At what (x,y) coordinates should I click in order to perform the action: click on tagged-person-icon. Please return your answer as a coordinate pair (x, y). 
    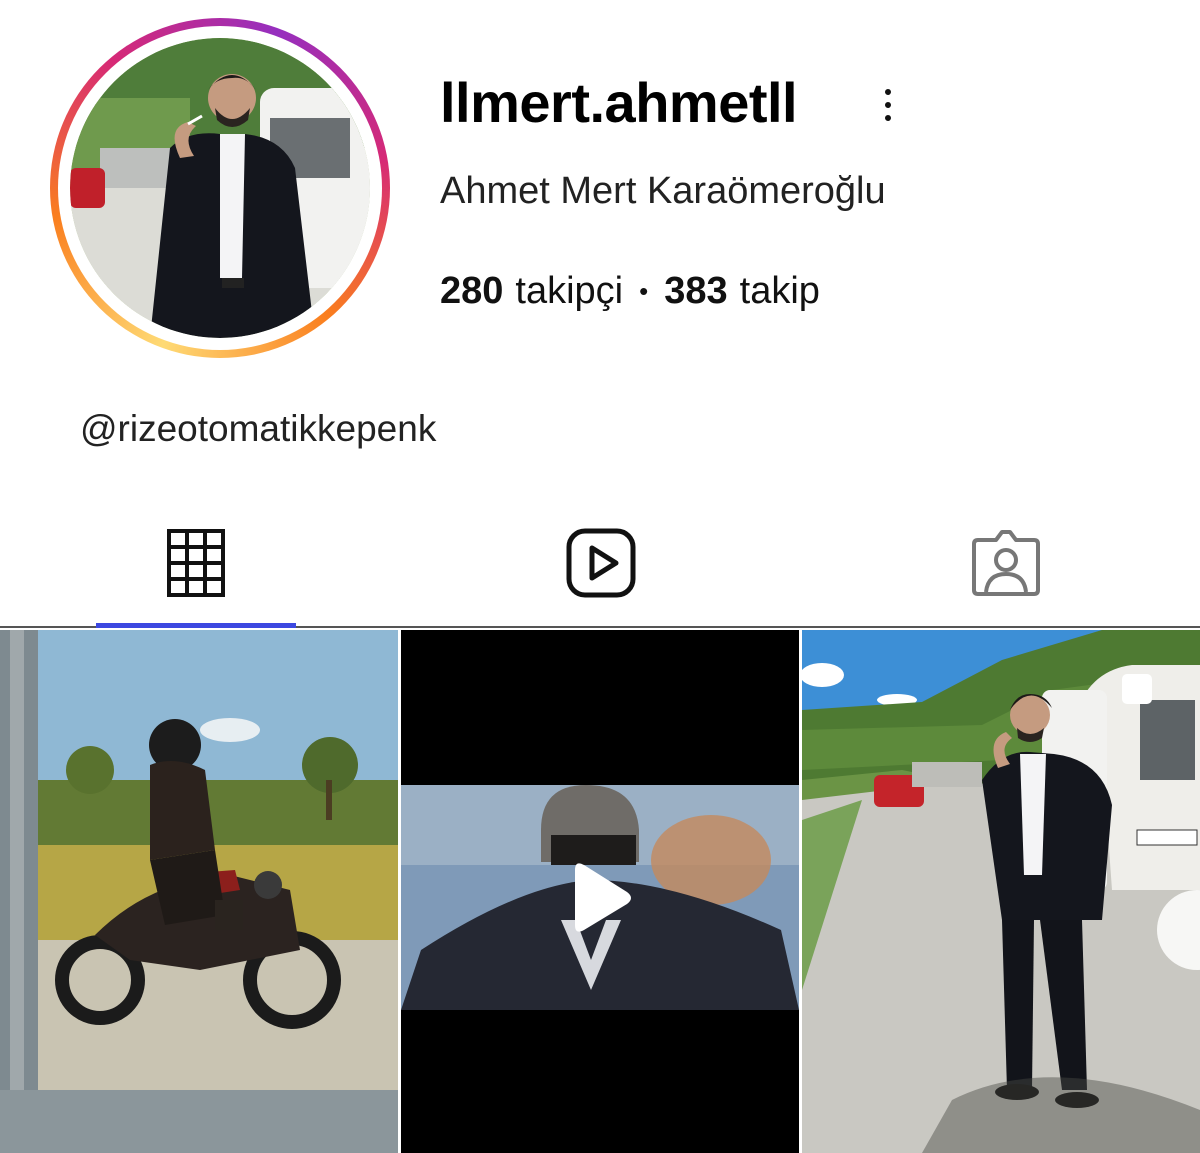
    Looking at the image, I should click on (1006, 563).